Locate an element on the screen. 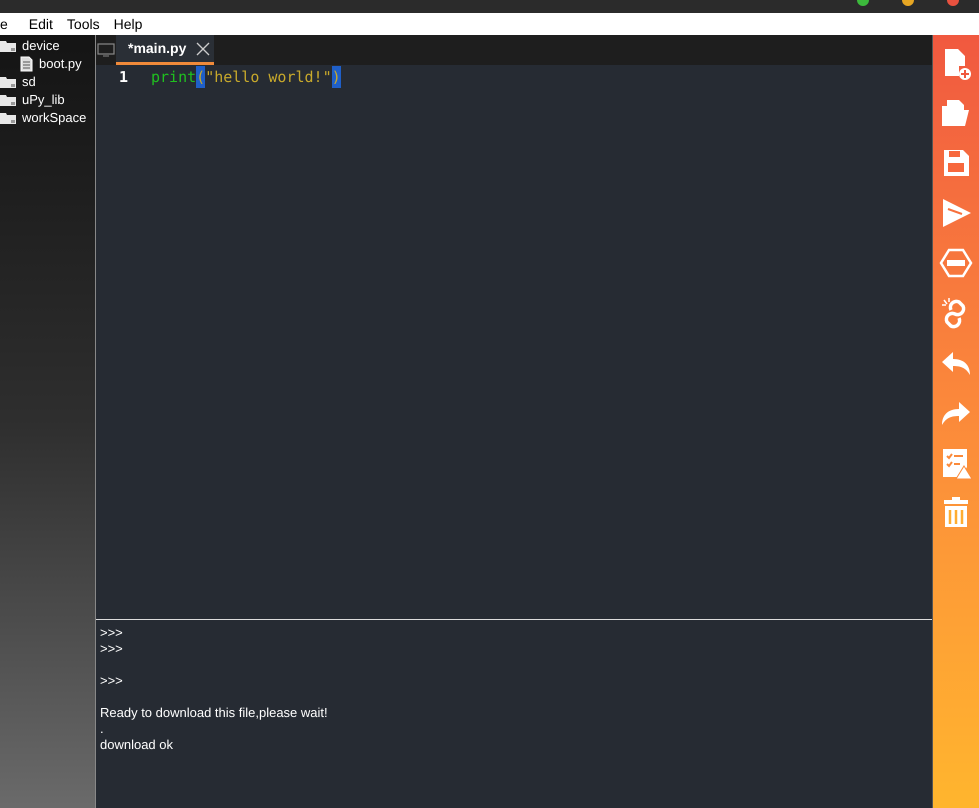 This screenshot has width=979, height=808. file-icon is located at coordinates (26, 64).